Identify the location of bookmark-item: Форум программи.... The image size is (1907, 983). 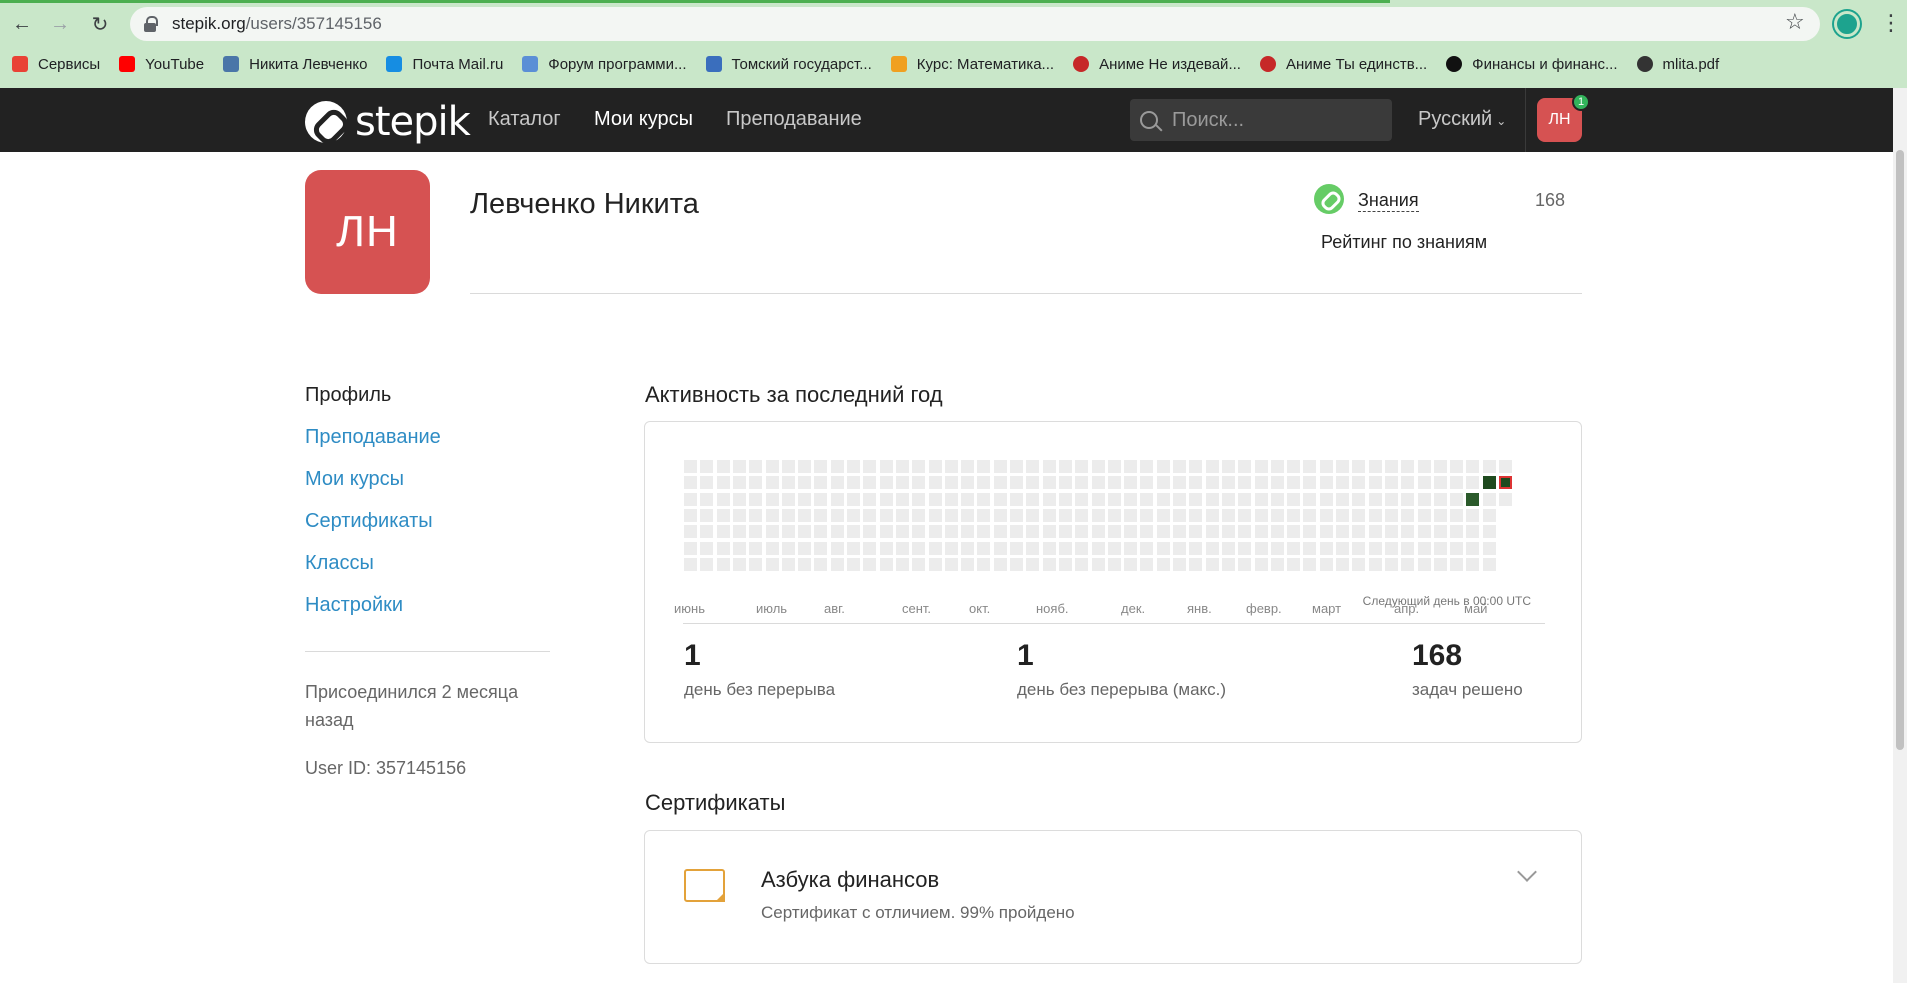
(604, 64).